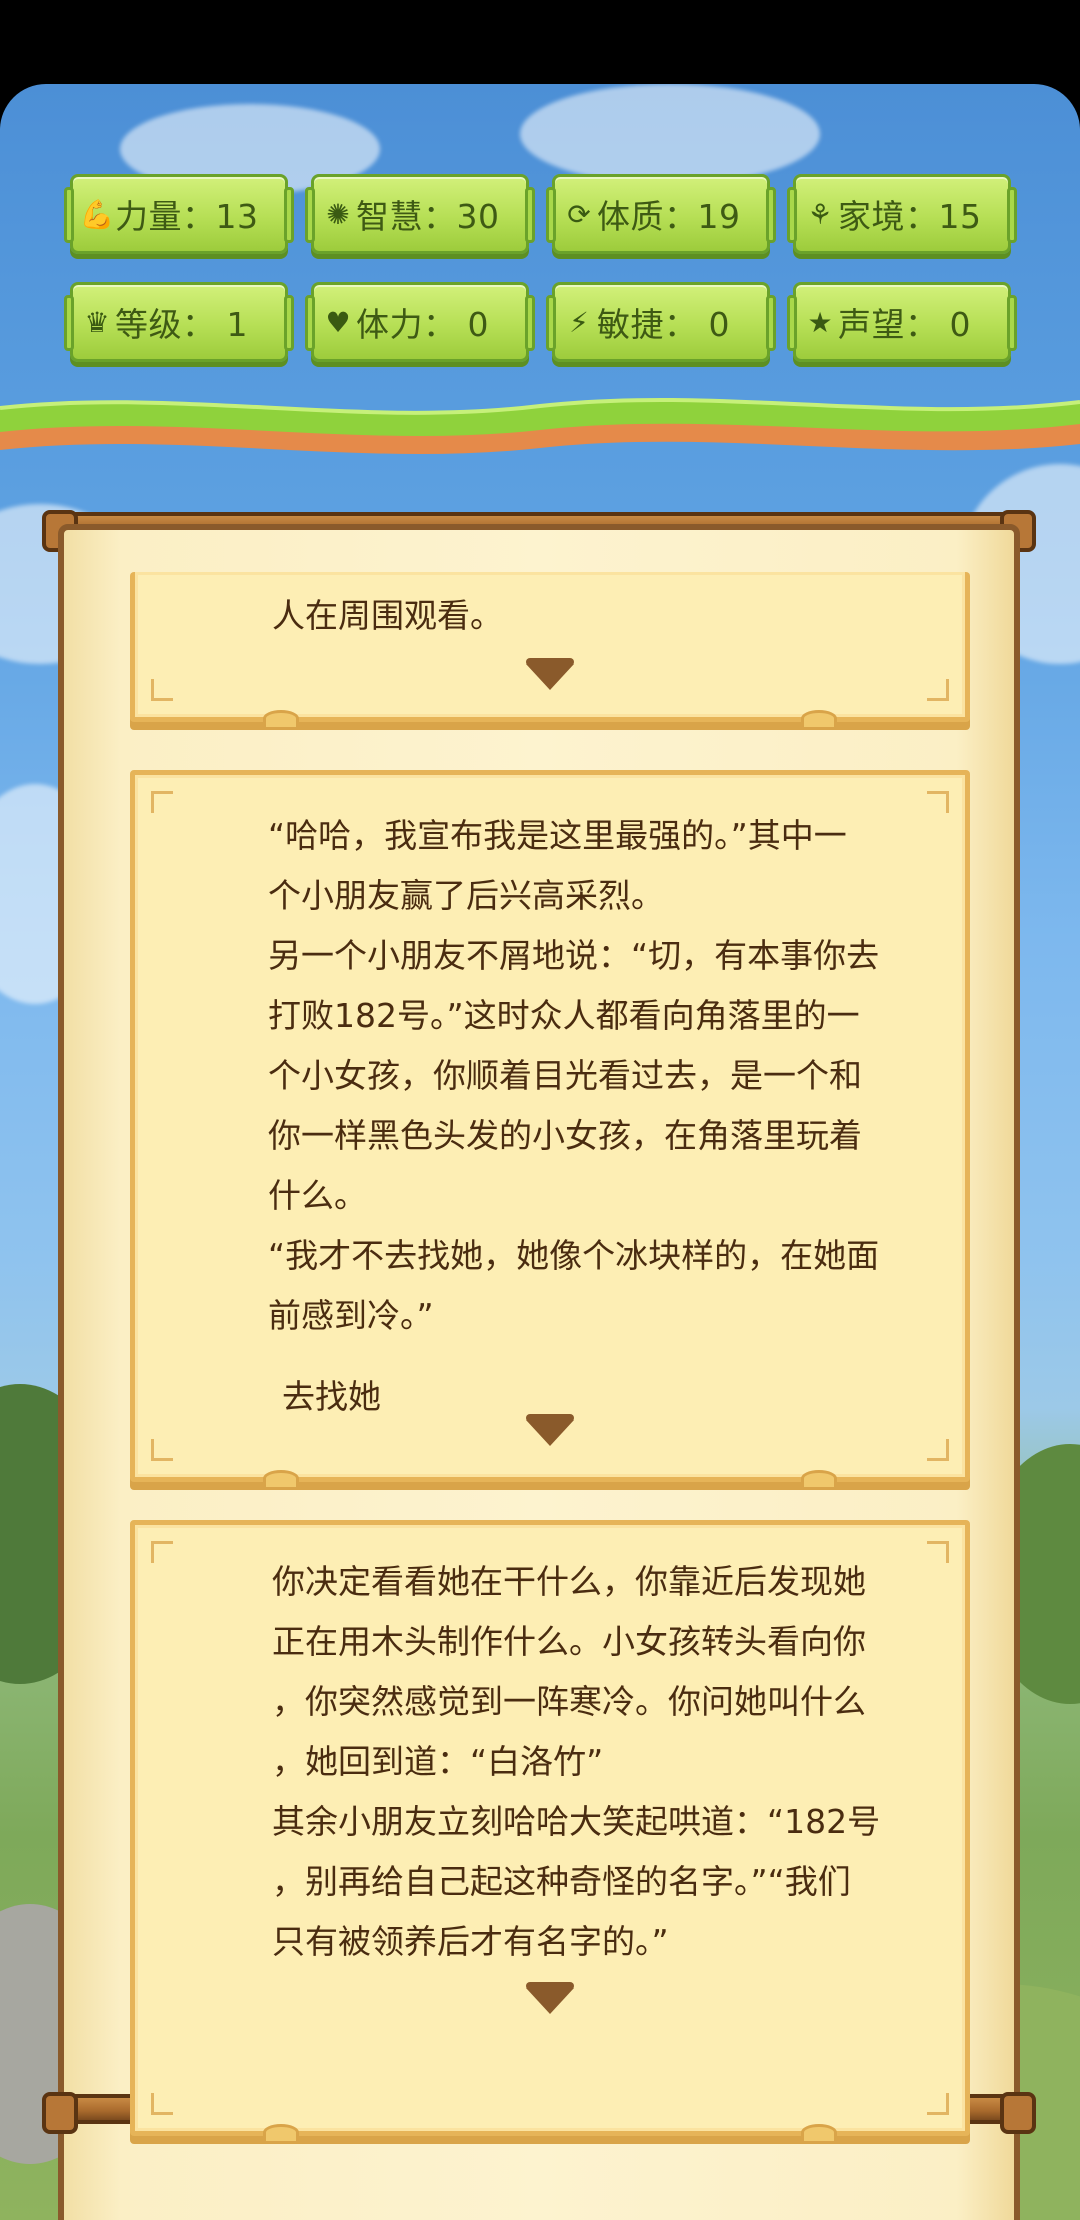 The width and height of the screenshot is (1080, 2220). Describe the element at coordinates (557, 835) in the screenshot. I see `story-line: “哈哈，我宣布我是这里最强的。”其中一` at that location.